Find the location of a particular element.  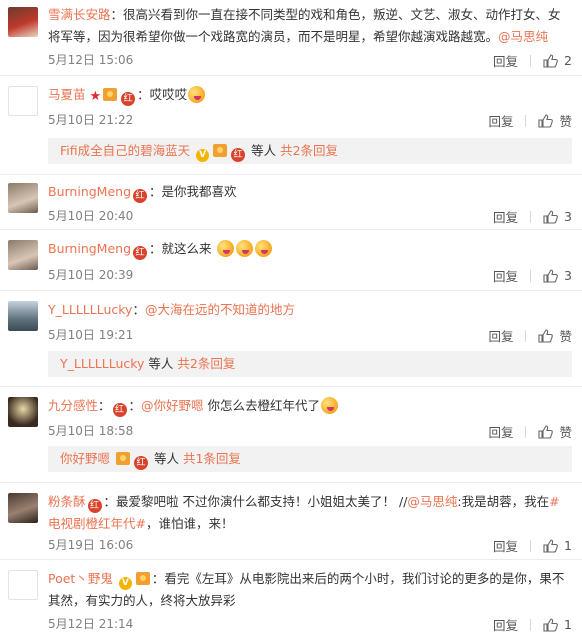

comment-body: 就这么来 is located at coordinates (186, 248).